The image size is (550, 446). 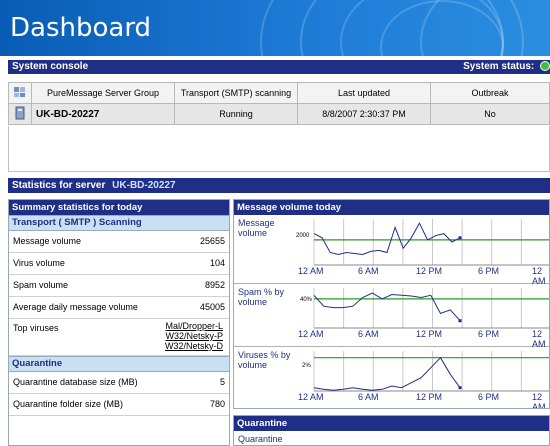 I want to click on stat-label: Spam volume, so click(x=41, y=285).